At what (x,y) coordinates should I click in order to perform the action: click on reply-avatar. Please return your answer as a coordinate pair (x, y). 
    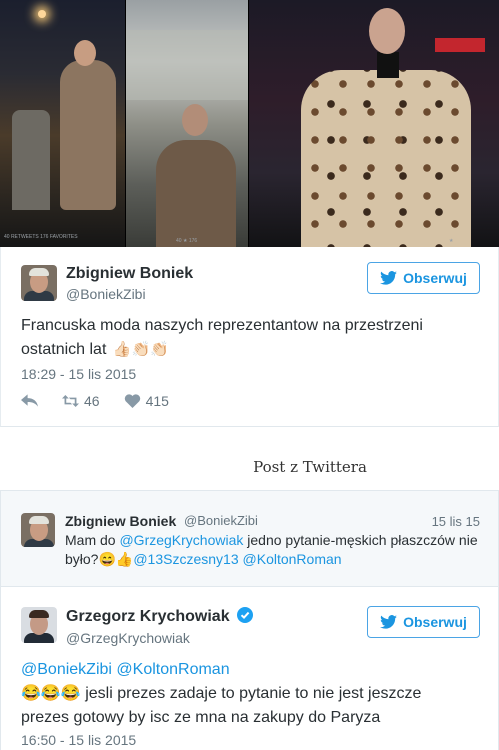
    Looking at the image, I should click on (39, 625).